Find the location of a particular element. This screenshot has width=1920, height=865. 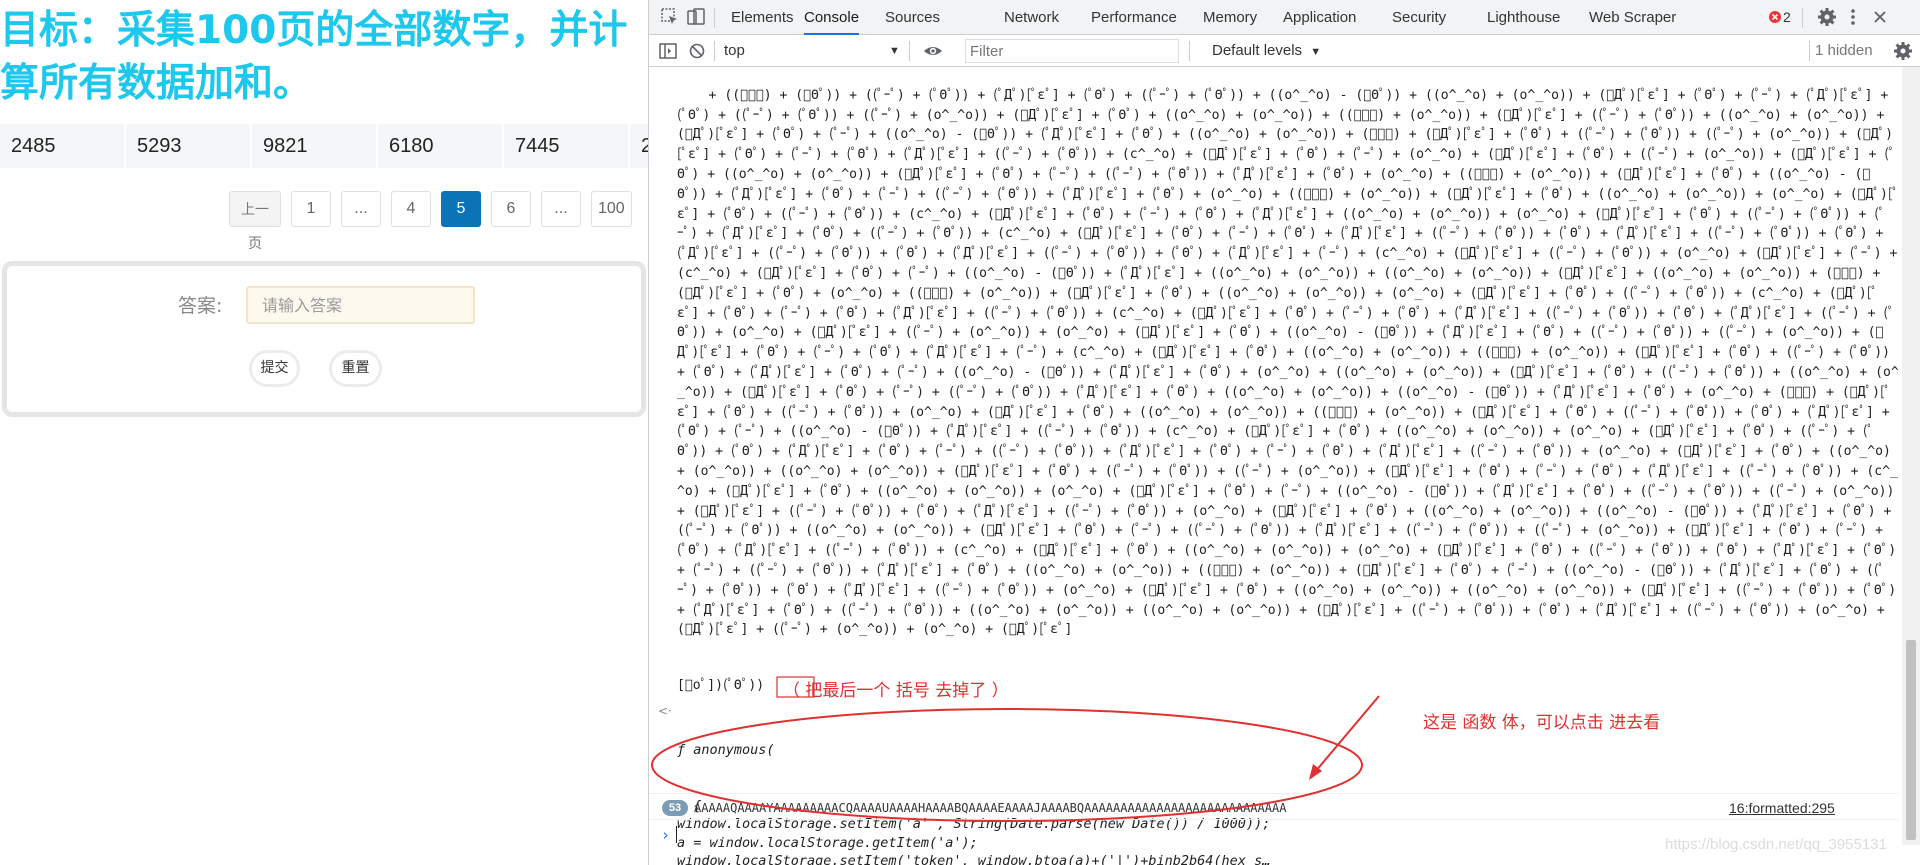

page-prev-button: 上一页 is located at coordinates (255, 221).